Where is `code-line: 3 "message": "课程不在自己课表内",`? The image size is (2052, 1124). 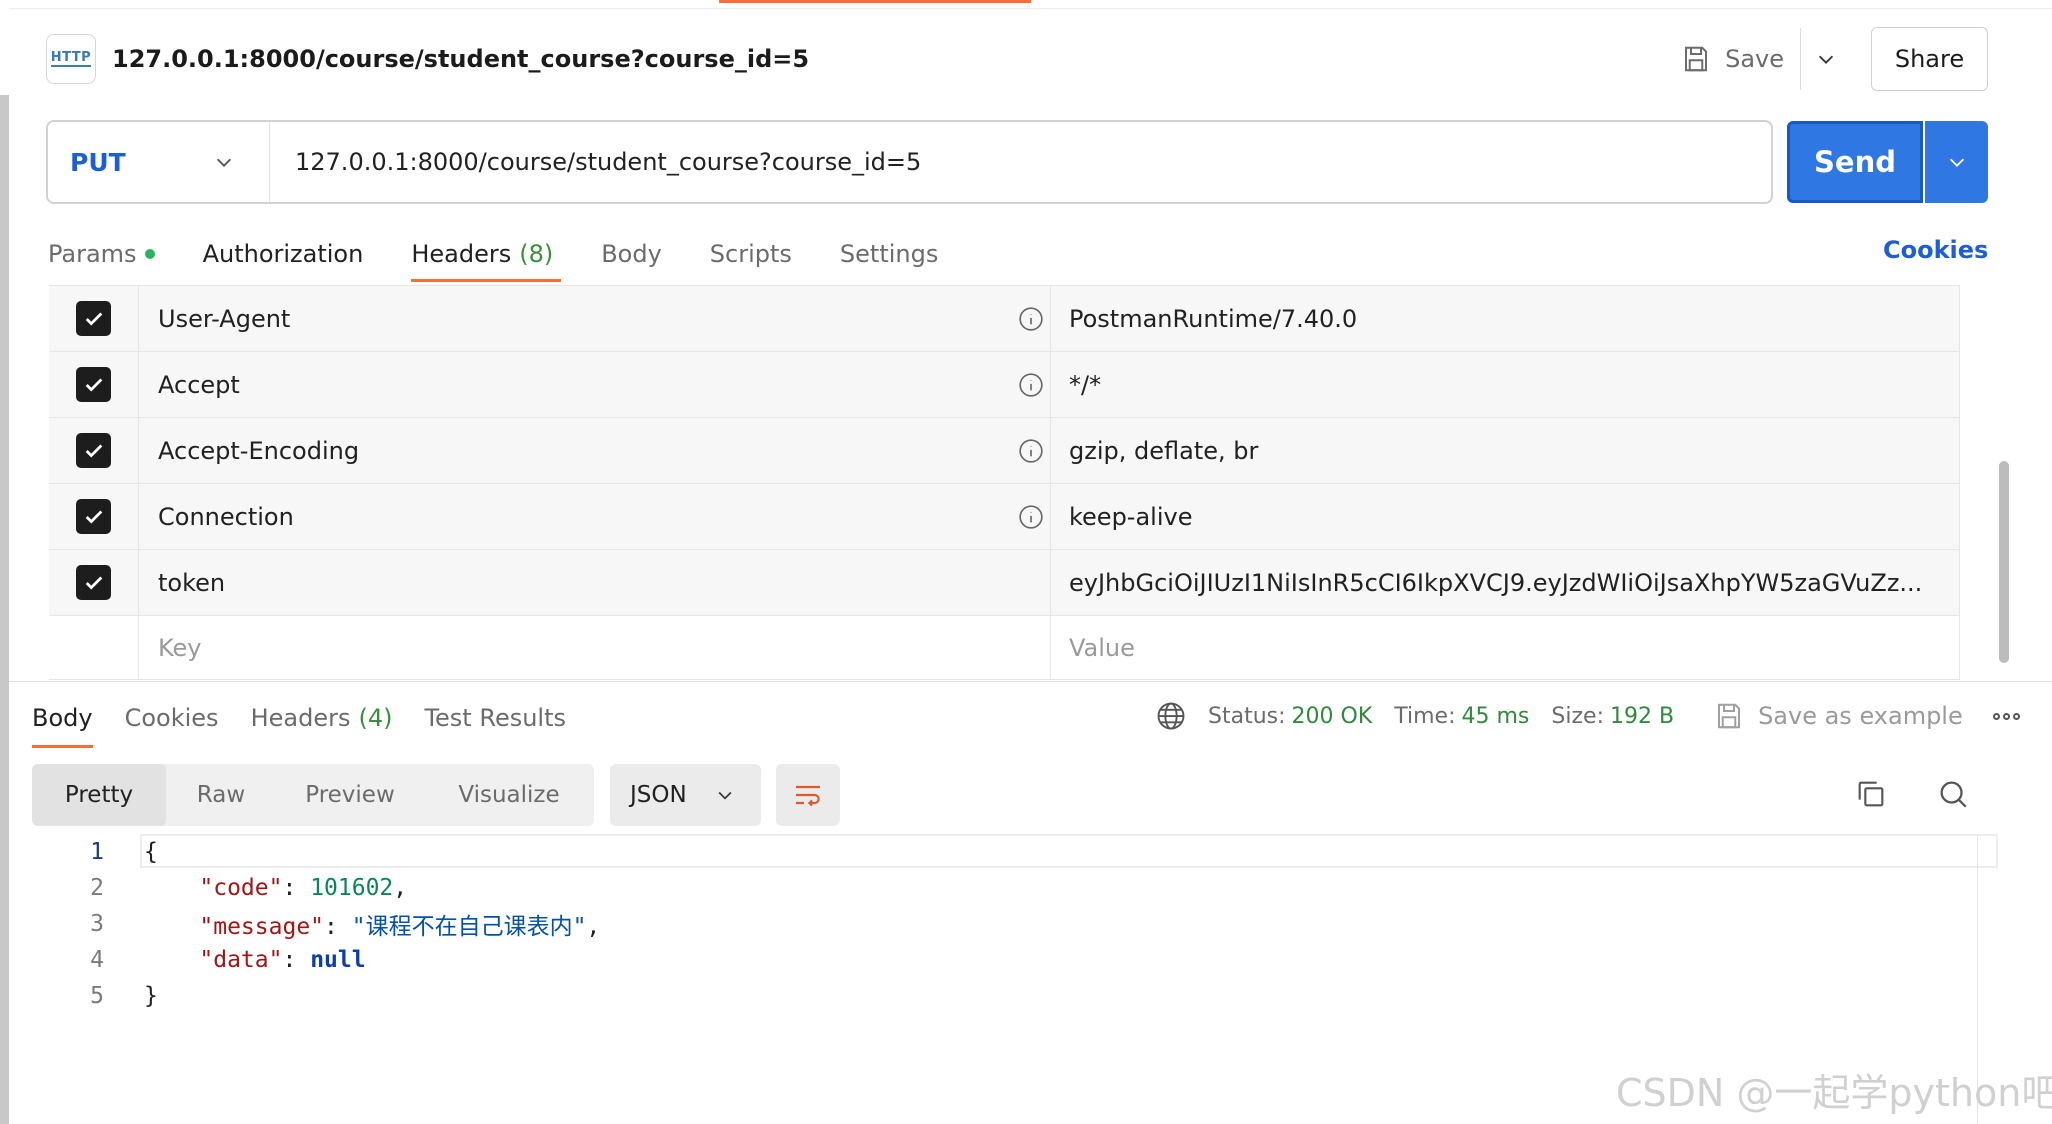 code-line: 3 "message": "课程不在自己课表内", is located at coordinates (320, 924).